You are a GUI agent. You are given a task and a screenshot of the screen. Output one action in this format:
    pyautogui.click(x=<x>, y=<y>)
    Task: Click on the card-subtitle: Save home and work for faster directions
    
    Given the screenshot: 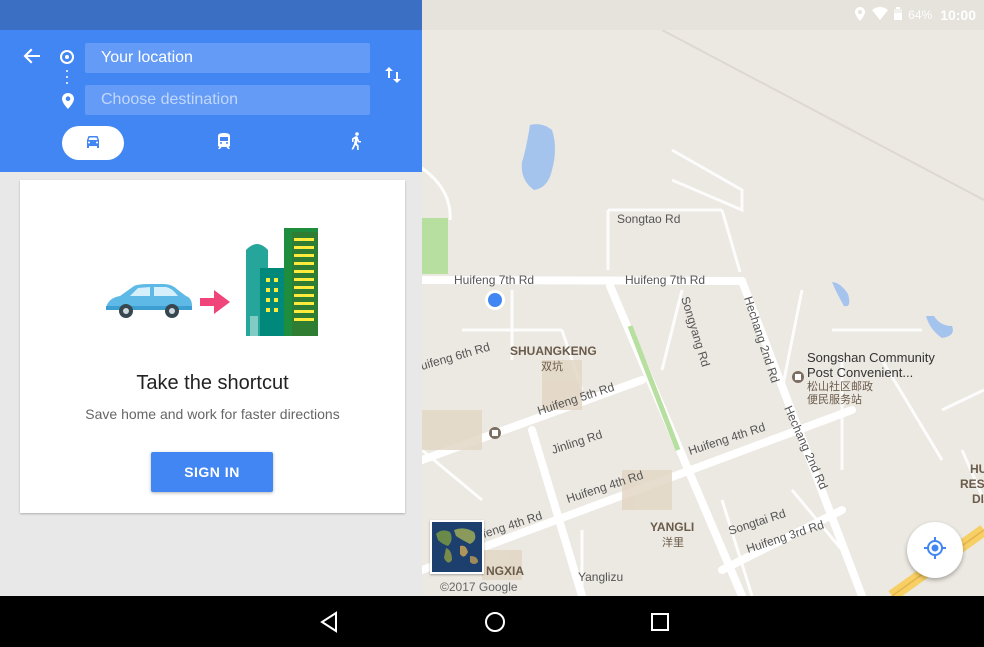 What is the action you would take?
    pyautogui.click(x=212, y=414)
    